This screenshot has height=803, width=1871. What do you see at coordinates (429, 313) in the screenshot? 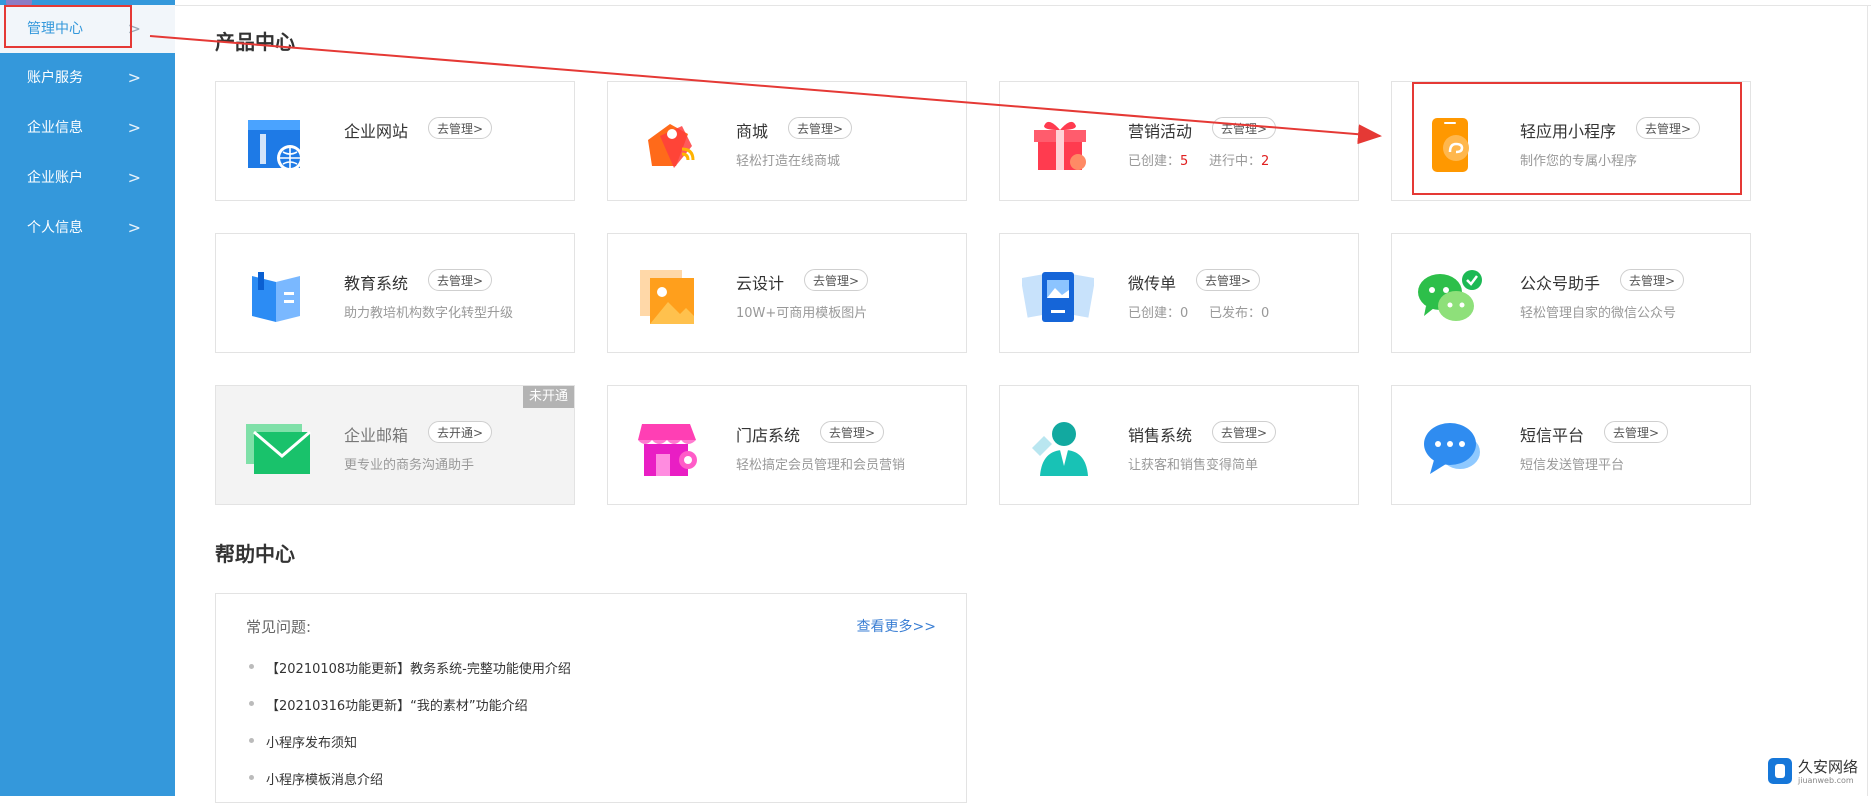
I see `product-description: 助力教培机构数字化转型升级` at bounding box center [429, 313].